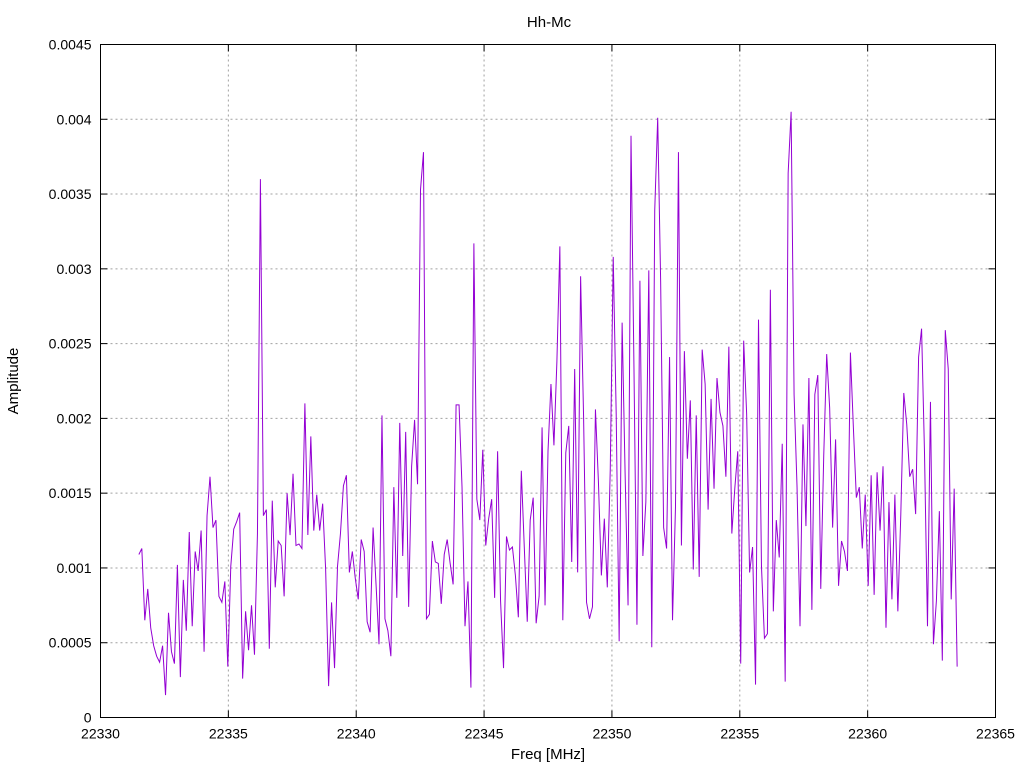  What do you see at coordinates (548, 734) in the screenshot?
I see `x-axis-tick-labels: 22330 22335 22340 22345 22350 22355 22360 22365` at bounding box center [548, 734].